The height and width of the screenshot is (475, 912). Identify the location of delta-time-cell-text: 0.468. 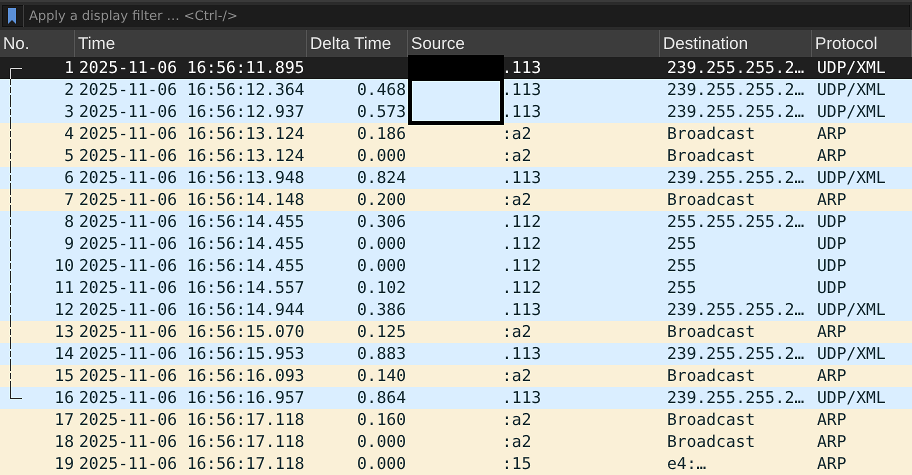
(381, 90).